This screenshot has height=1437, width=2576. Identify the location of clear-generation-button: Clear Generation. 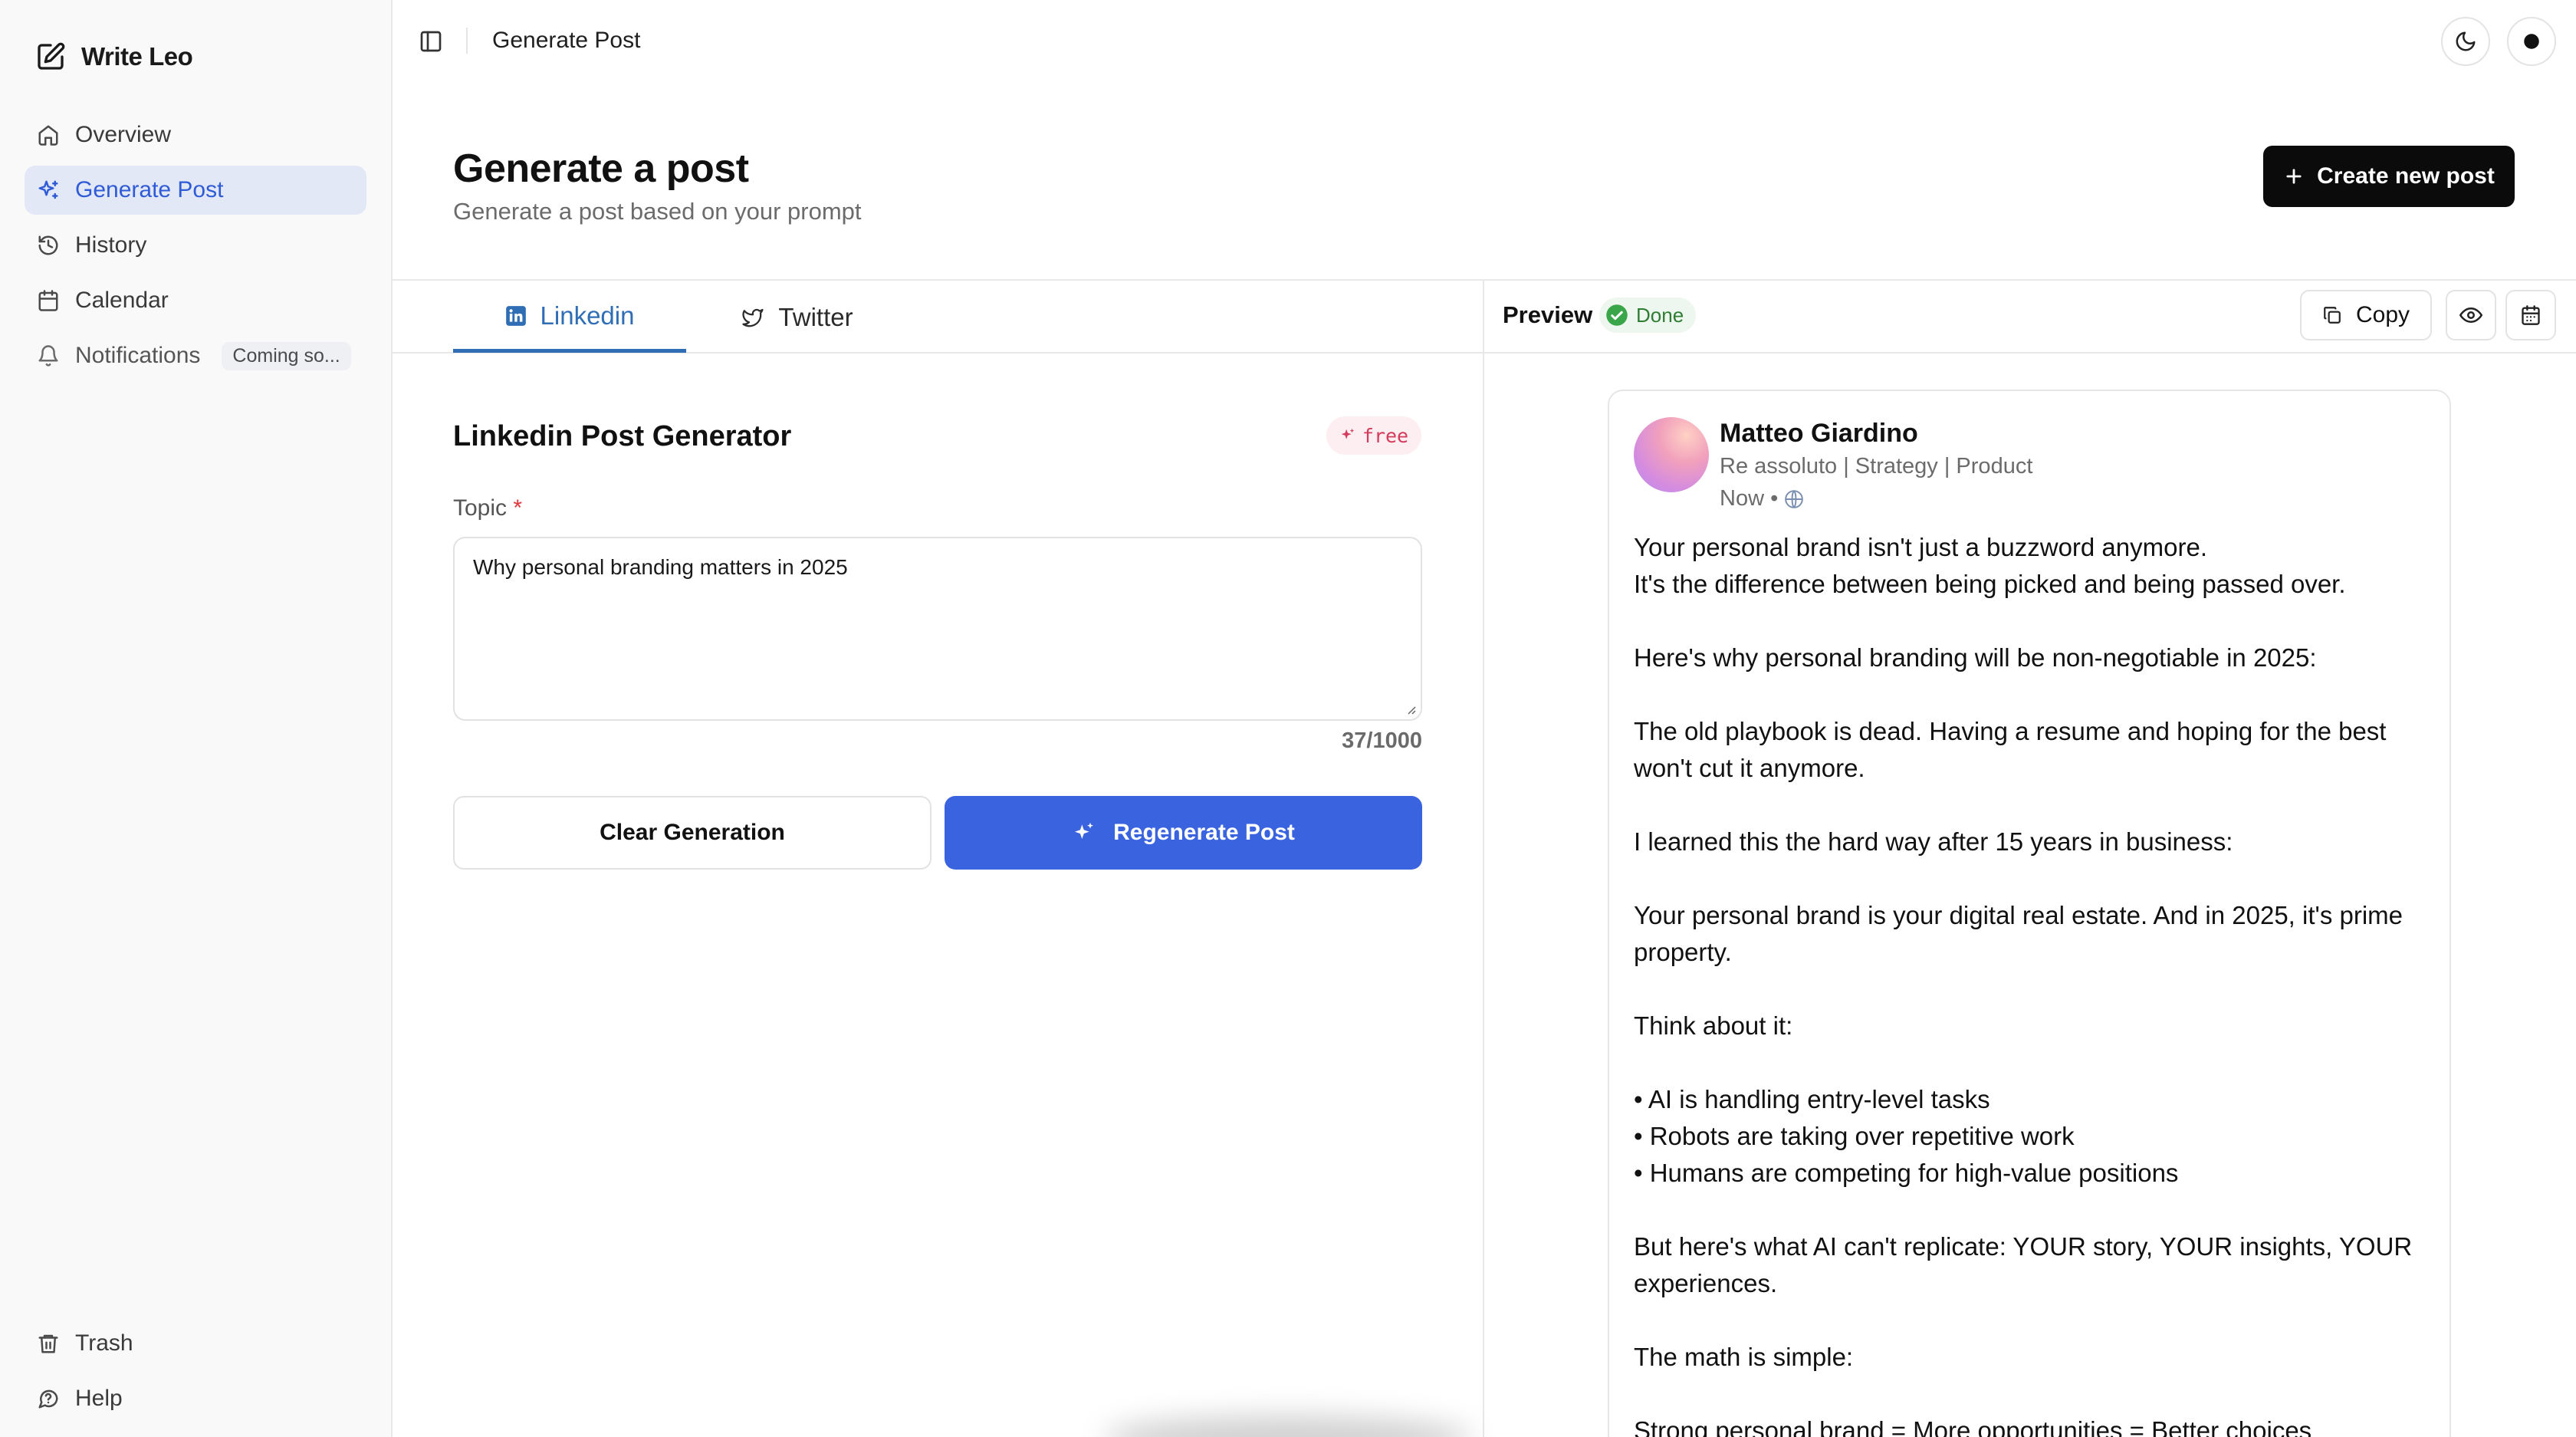
(692, 833).